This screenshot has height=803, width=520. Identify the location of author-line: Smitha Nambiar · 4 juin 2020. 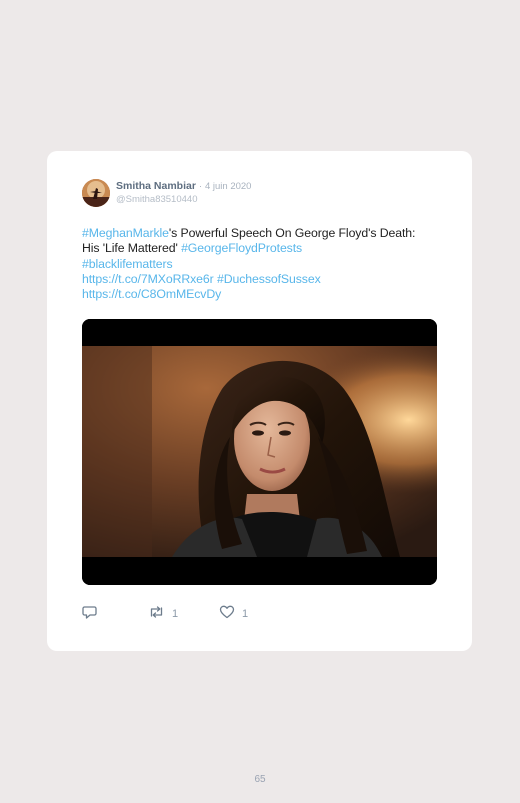
(183, 186).